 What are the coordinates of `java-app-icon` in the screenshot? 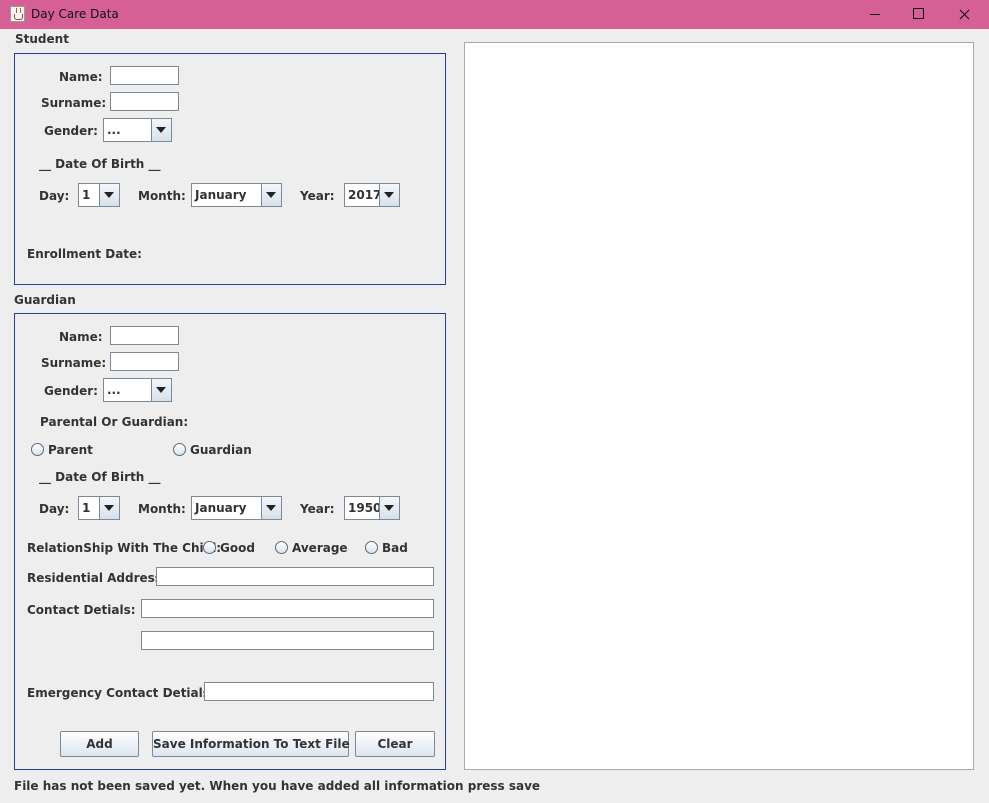 It's located at (17, 14).